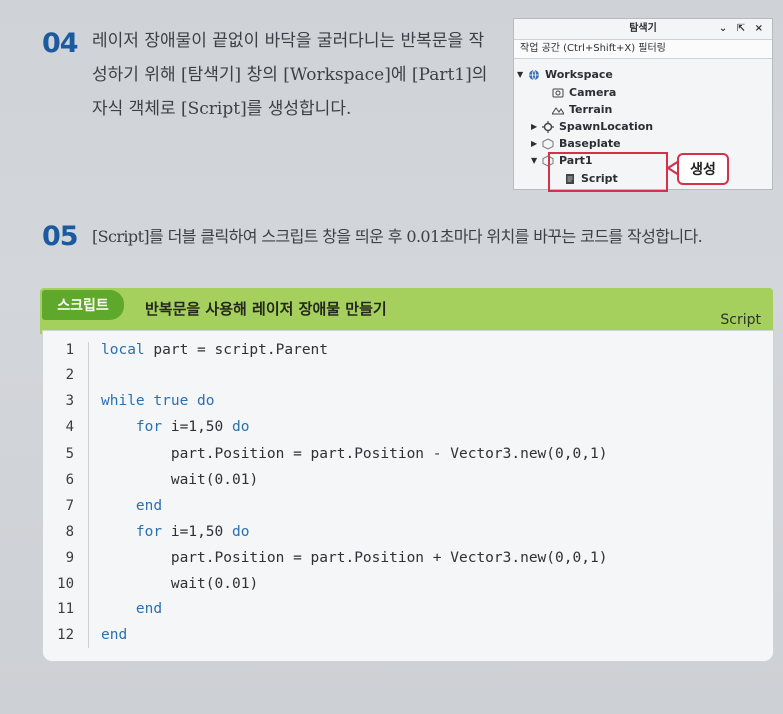 Image resolution: width=783 pixels, height=714 pixels. Describe the element at coordinates (215, 350) in the screenshot. I see `code-line: local part = script.Parent` at that location.